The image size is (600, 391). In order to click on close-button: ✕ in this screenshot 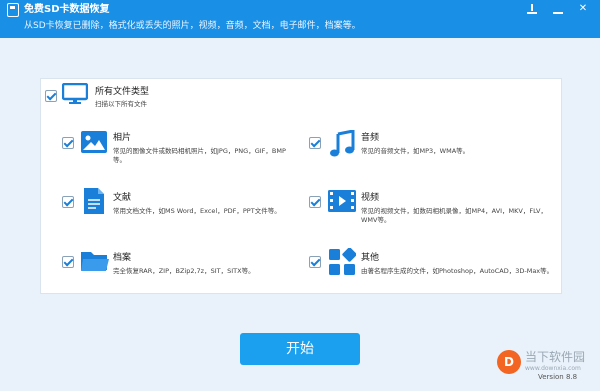, I will do `click(583, 9)`.